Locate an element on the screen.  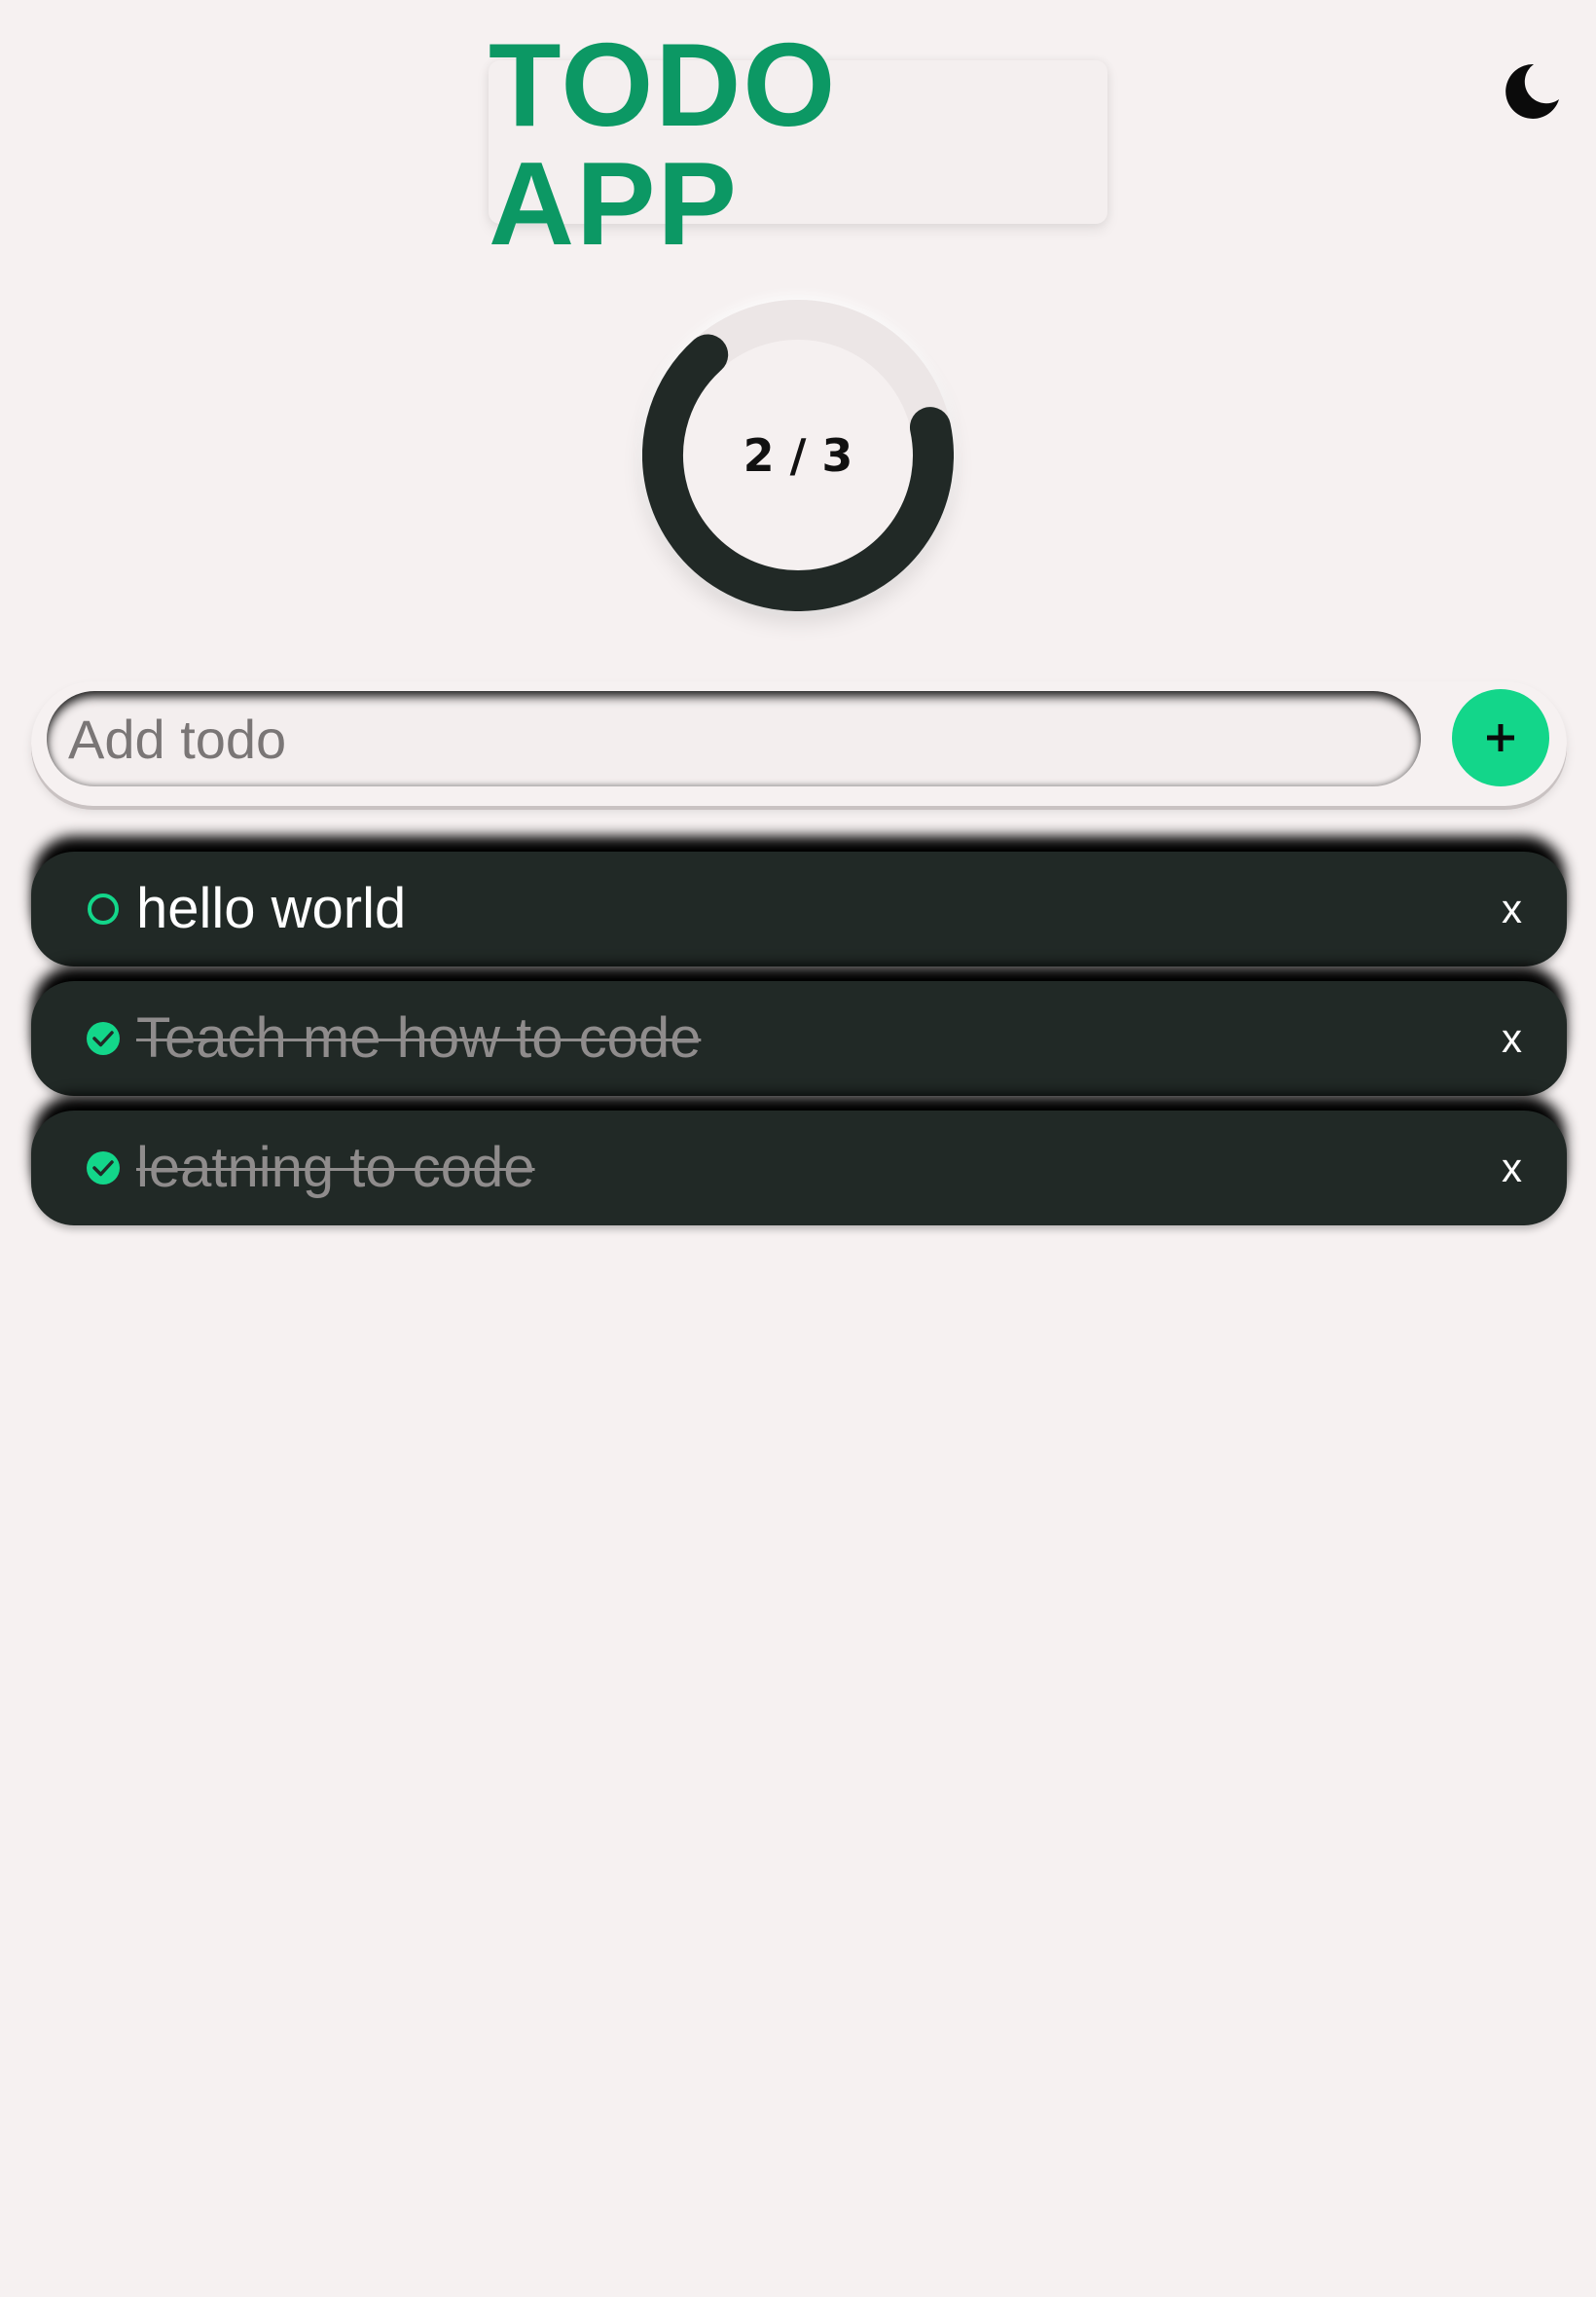
progress-count: 2 / 3 is located at coordinates (798, 455).